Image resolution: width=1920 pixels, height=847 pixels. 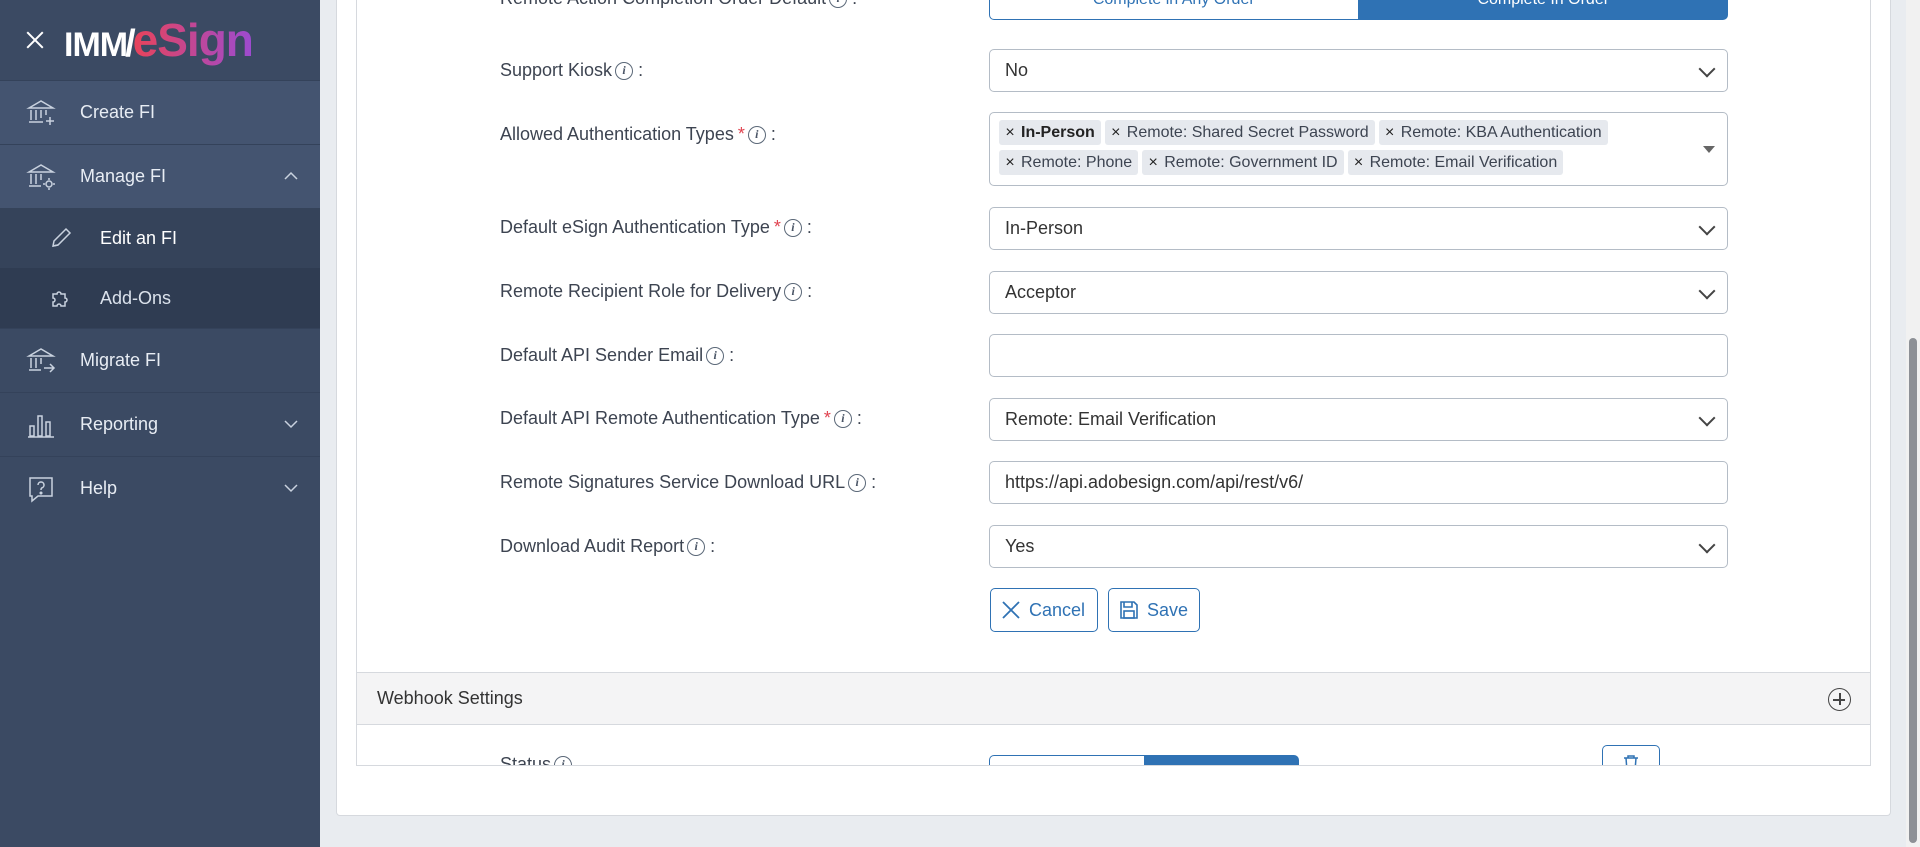 I want to click on delete-webhook-button, so click(x=1631, y=755).